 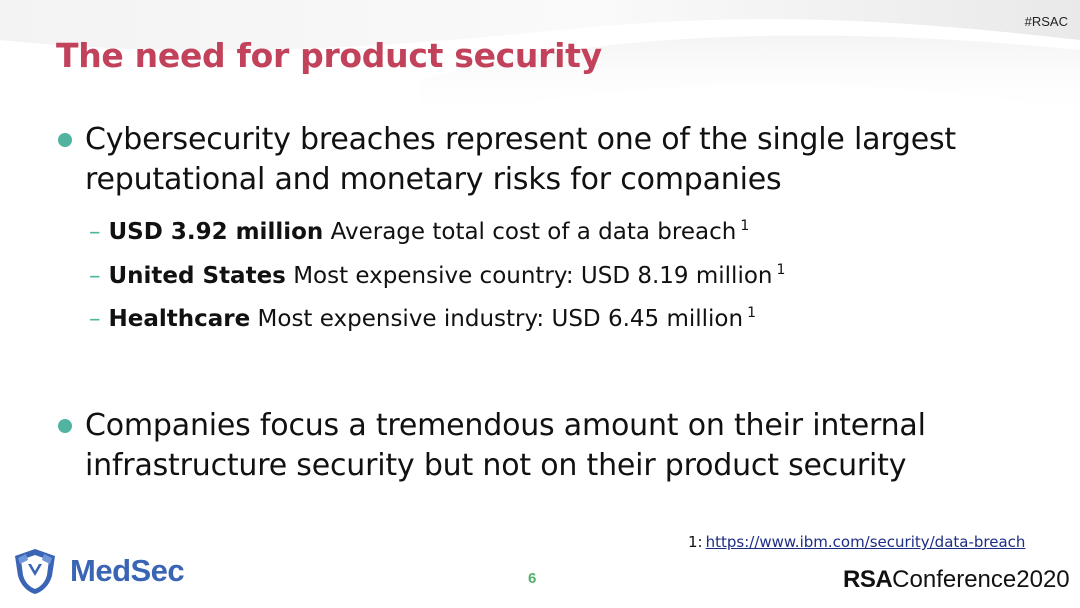 I want to click on footnote-label: 1:, so click(x=695, y=542).